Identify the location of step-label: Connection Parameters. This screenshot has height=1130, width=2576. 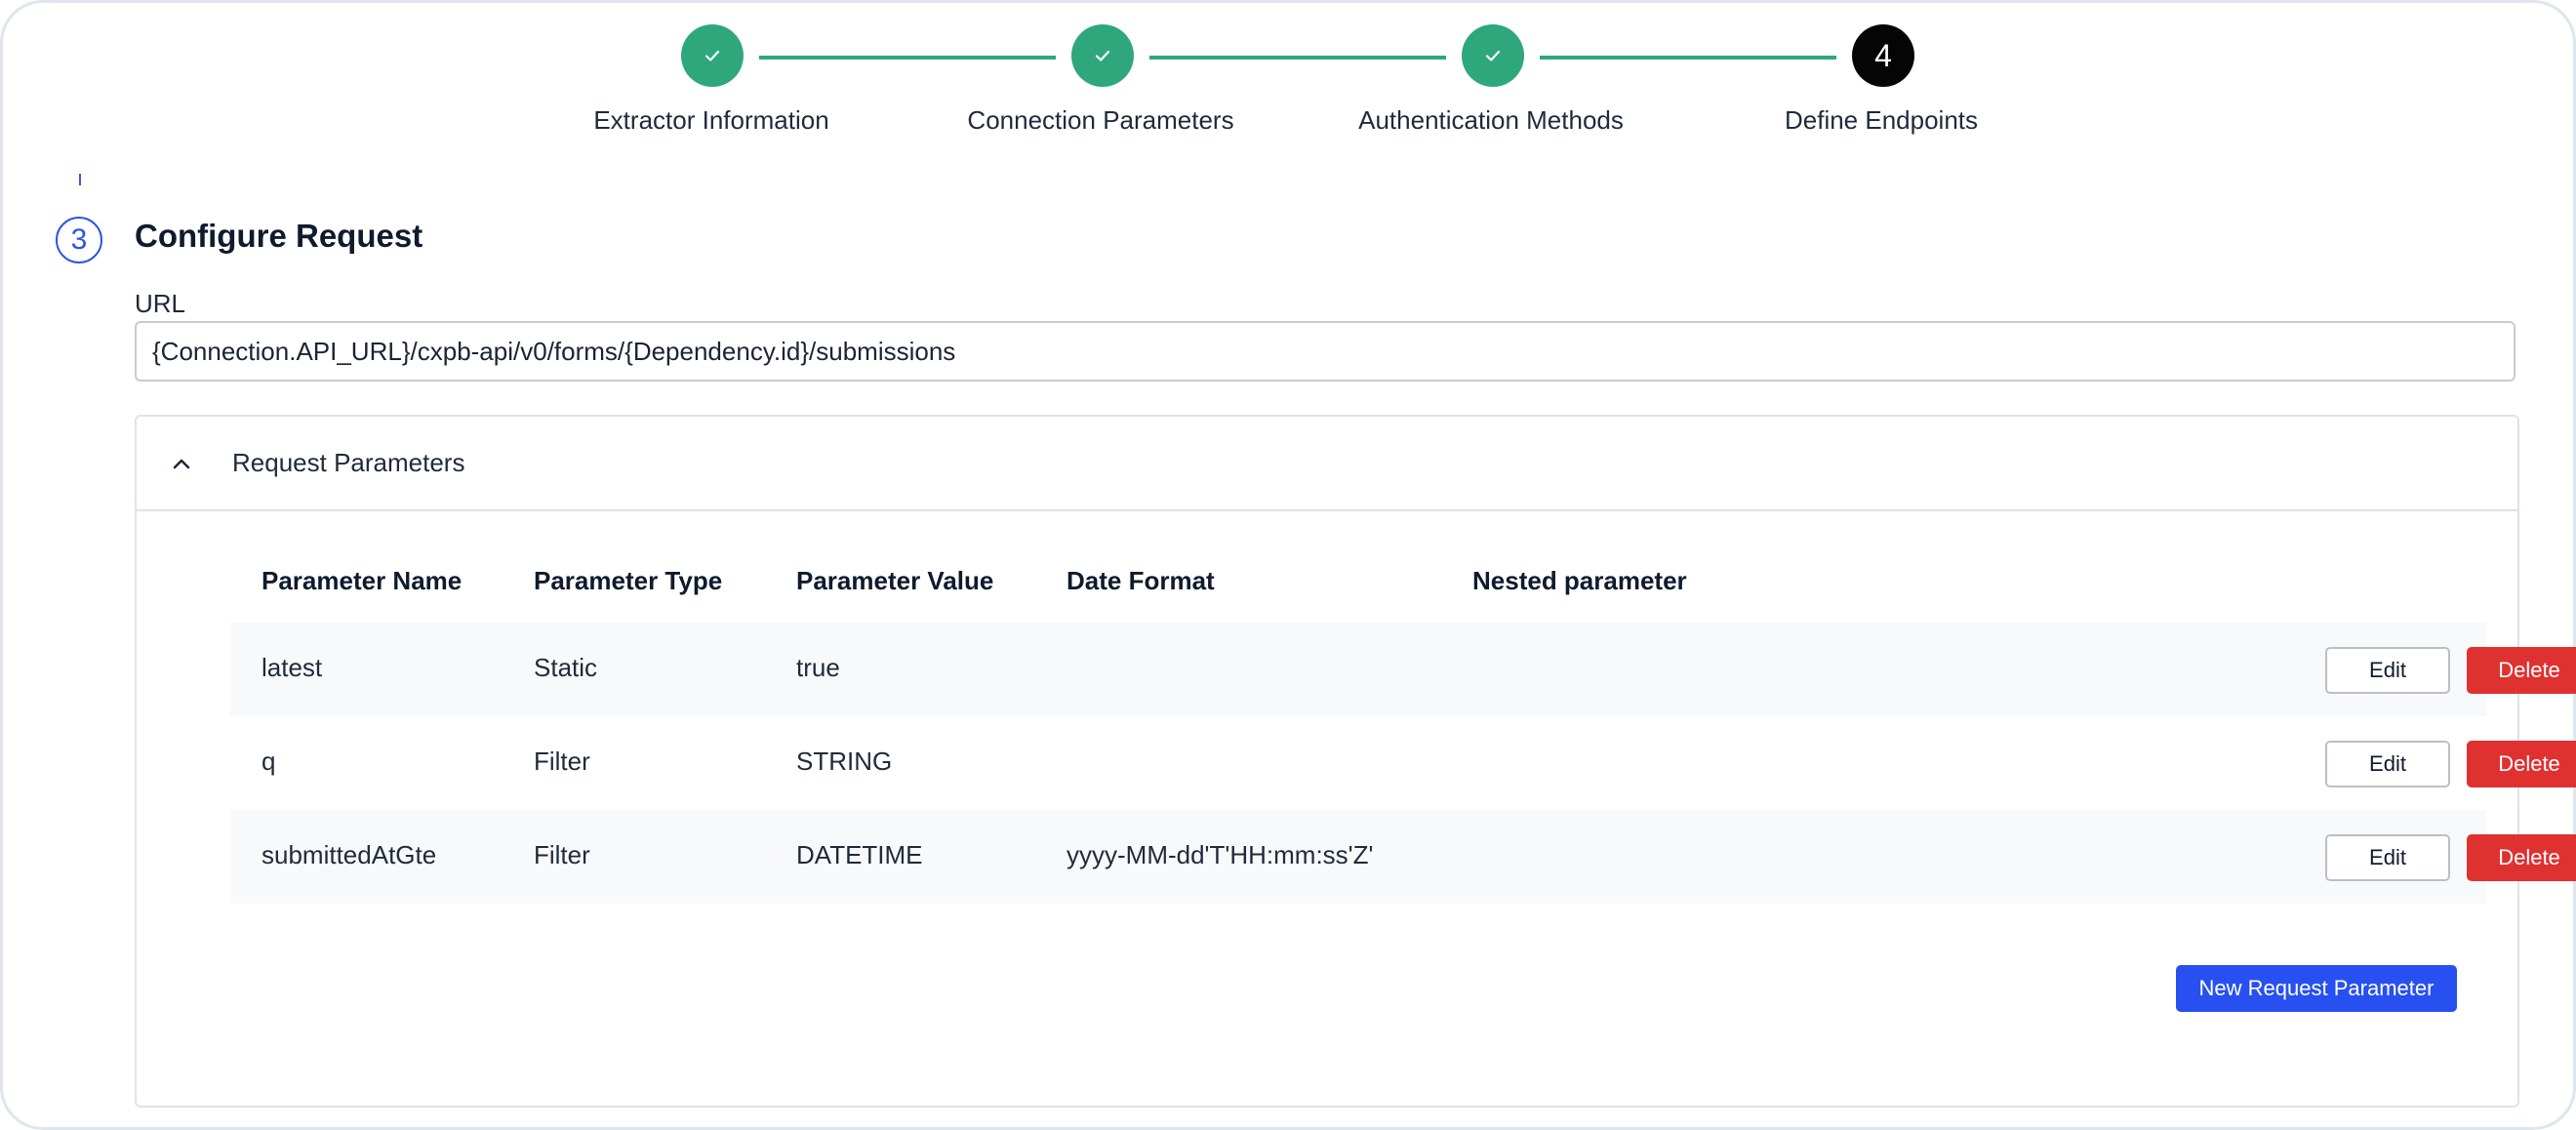
(1100, 120).